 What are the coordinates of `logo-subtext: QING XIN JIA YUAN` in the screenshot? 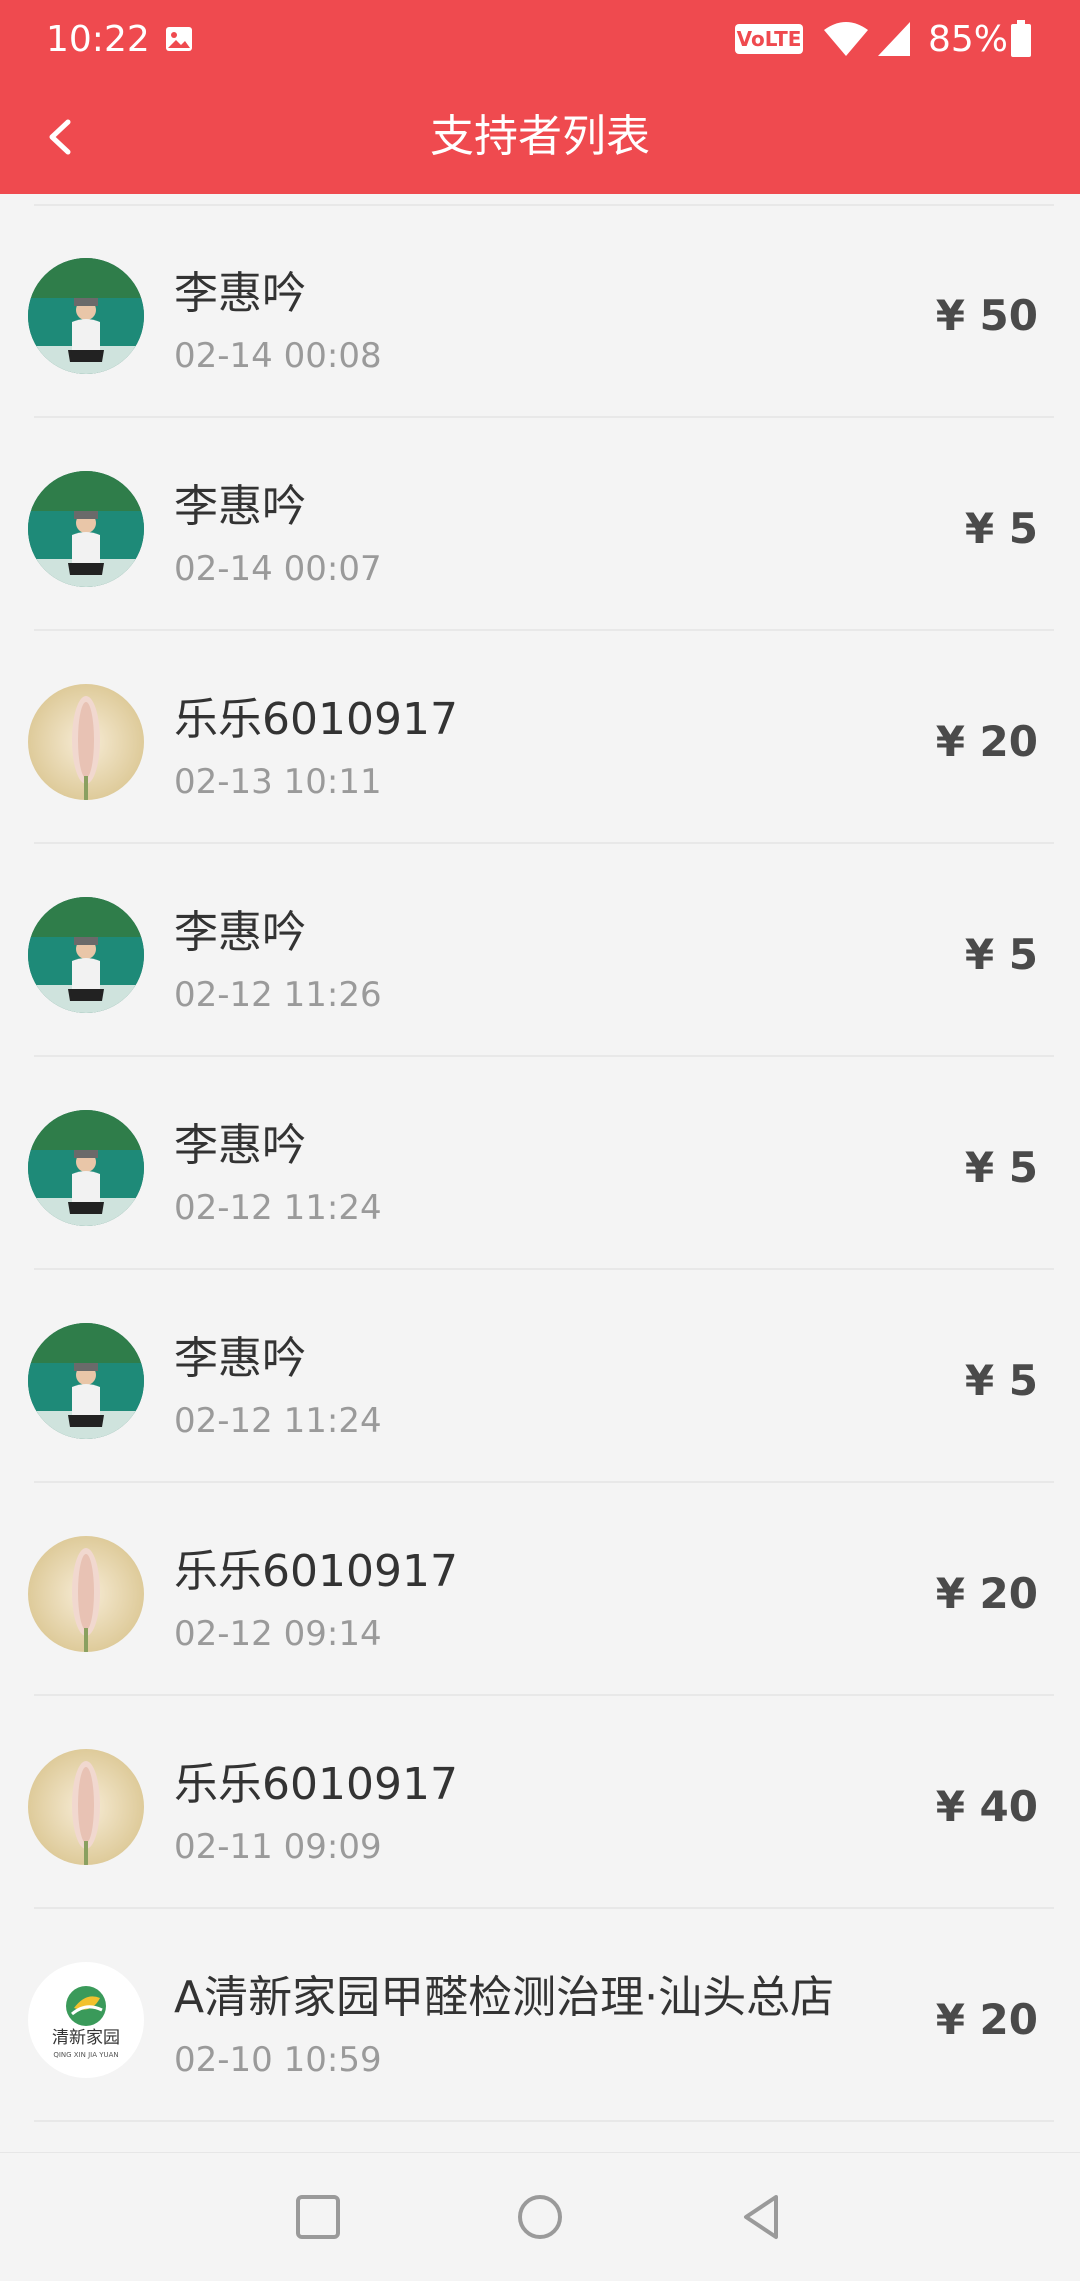 It's located at (86, 2055).